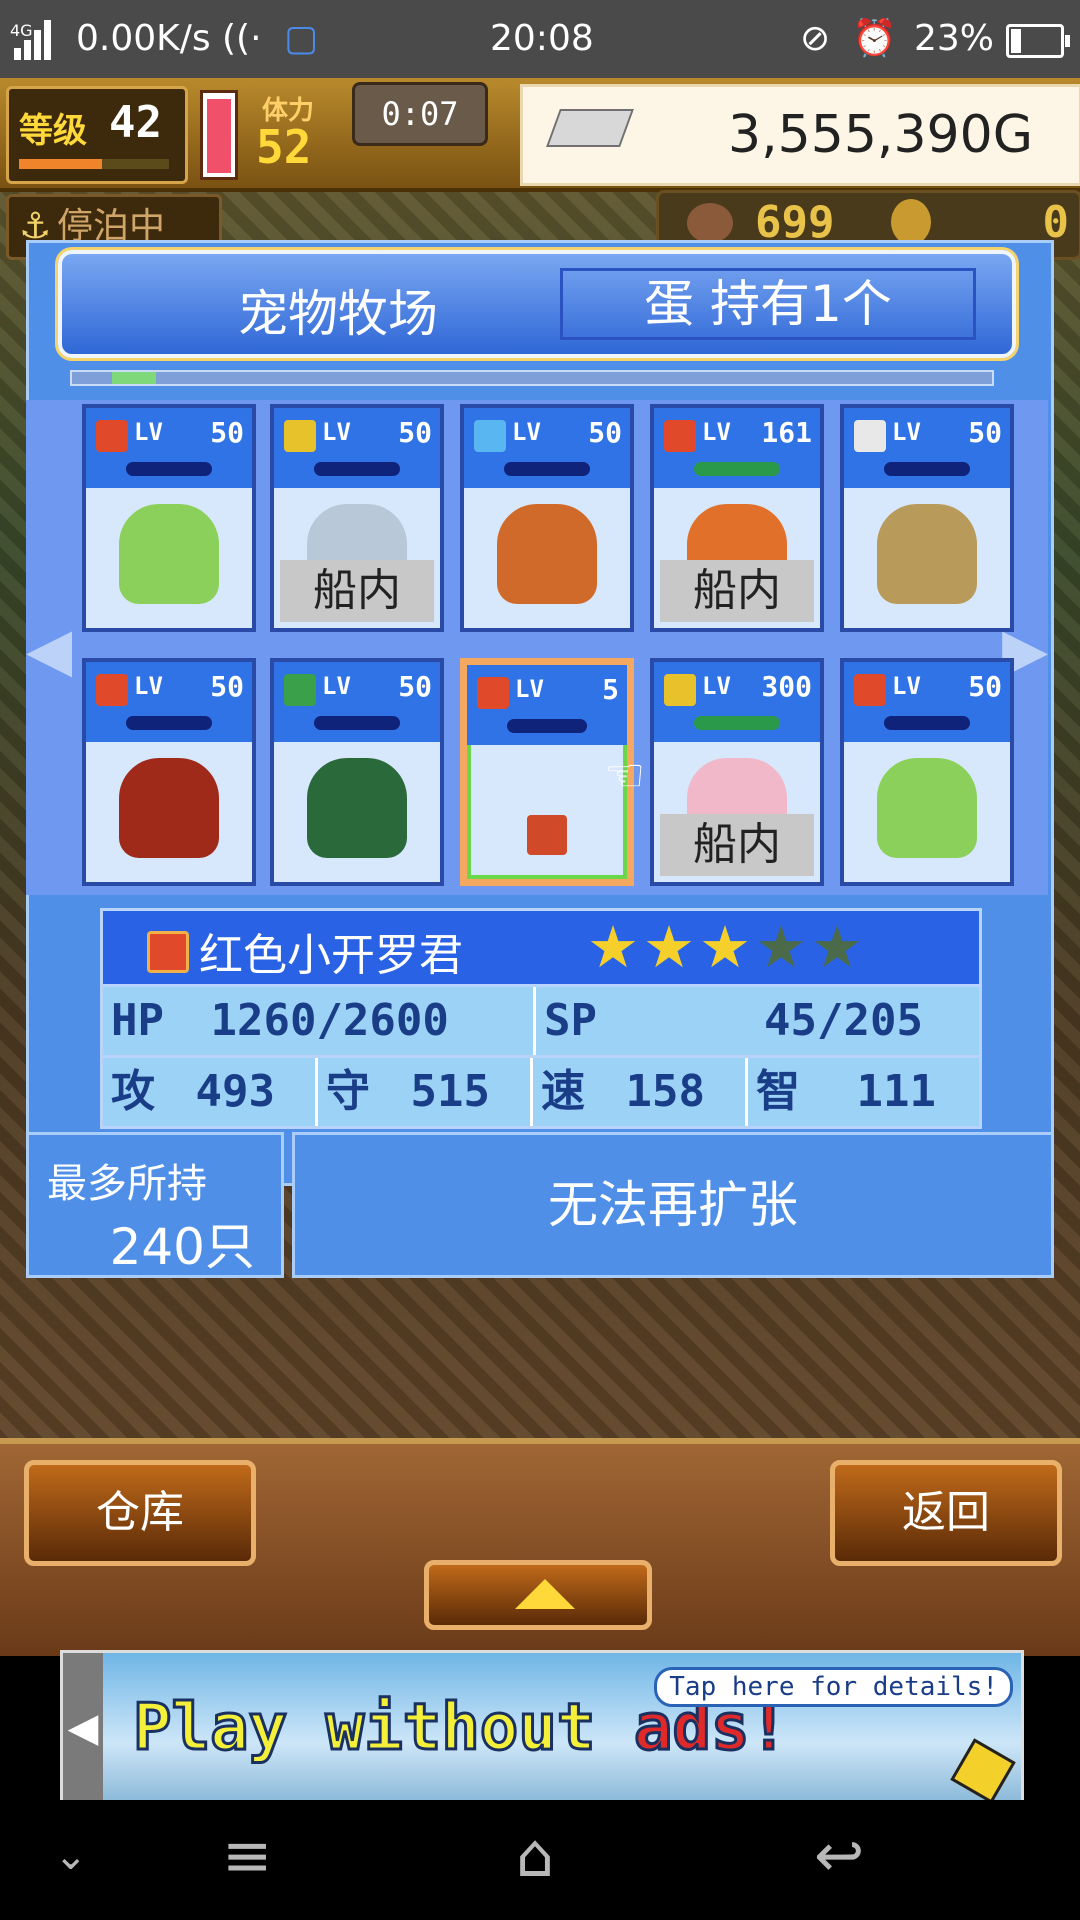 This screenshot has width=1080, height=1920. I want to click on defense-stat: 守 515, so click(425, 1092).